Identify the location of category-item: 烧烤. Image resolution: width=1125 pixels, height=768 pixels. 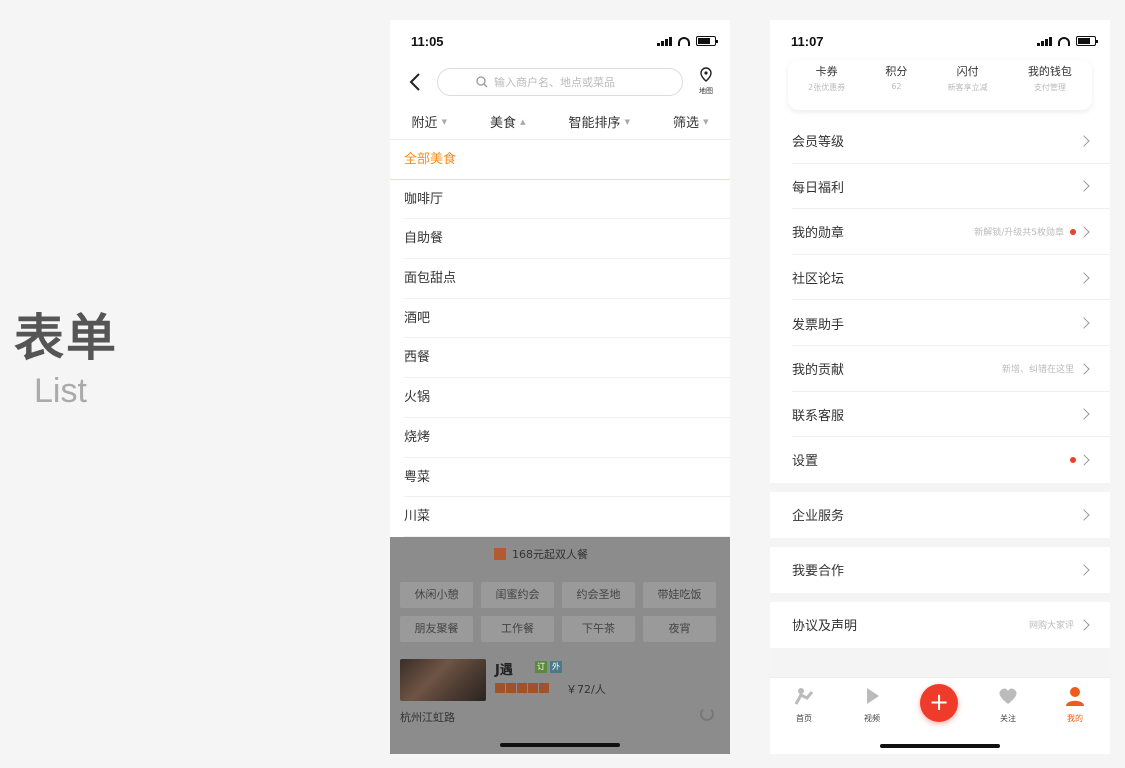
(560, 438).